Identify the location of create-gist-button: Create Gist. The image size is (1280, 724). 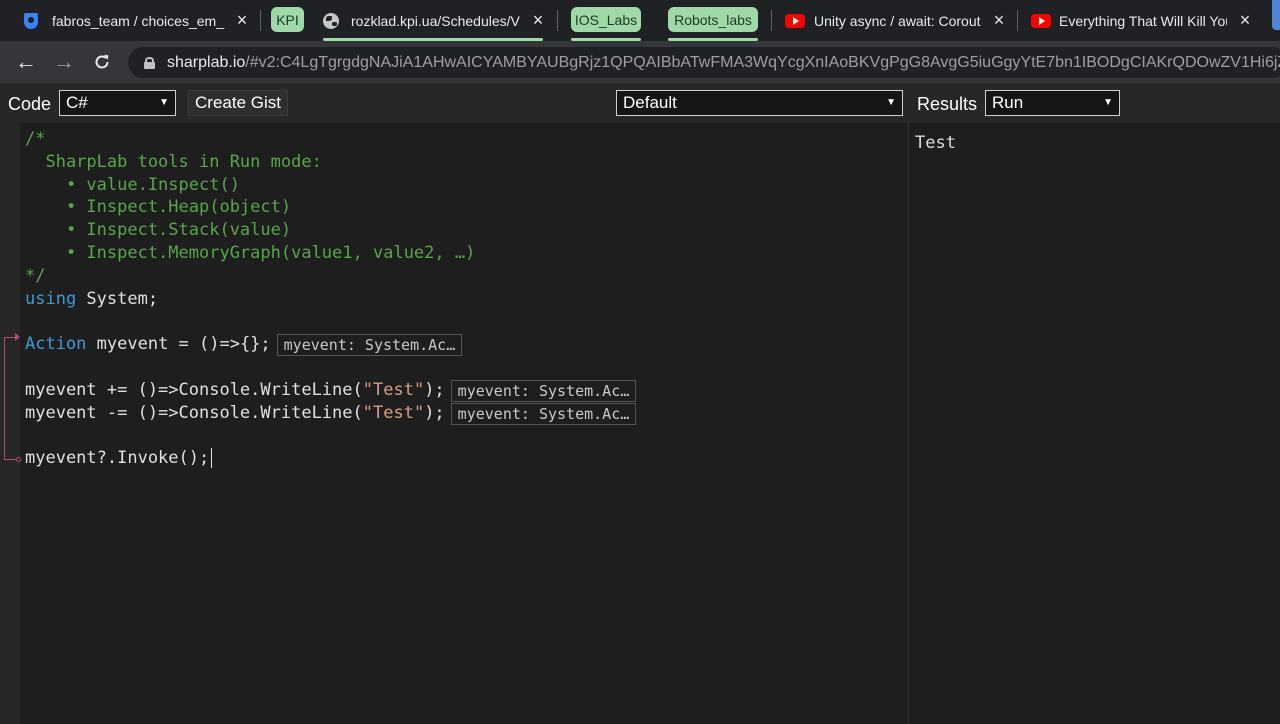
(238, 103).